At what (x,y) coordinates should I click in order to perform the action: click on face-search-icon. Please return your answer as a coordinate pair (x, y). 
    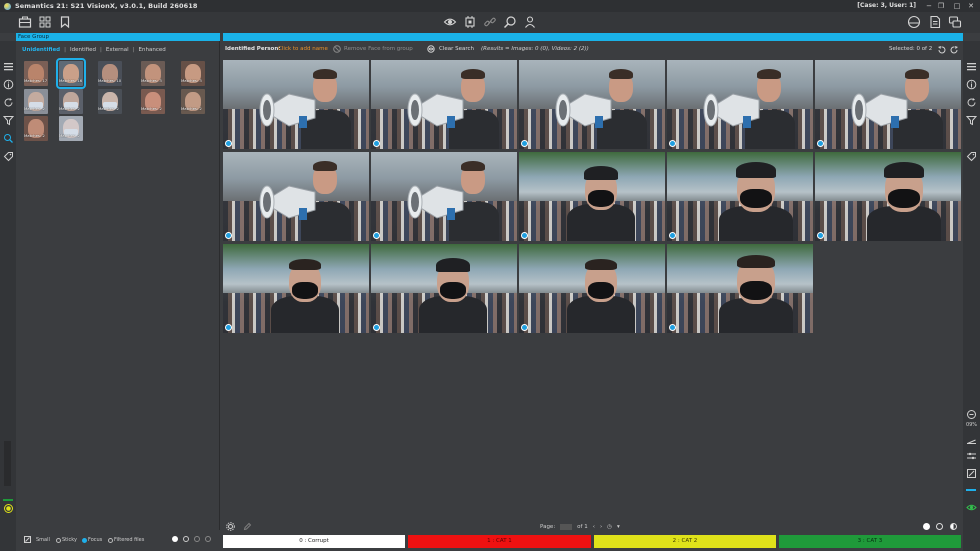
    Looking at the image, I should click on (510, 22).